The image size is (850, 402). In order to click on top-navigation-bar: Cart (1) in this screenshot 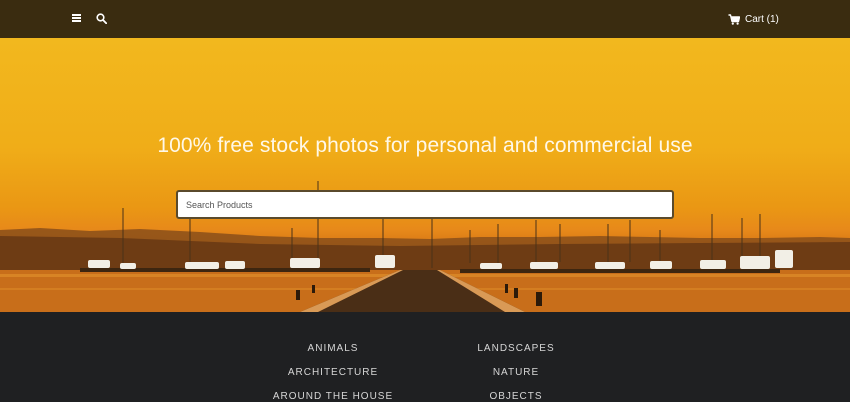, I will do `click(425, 19)`.